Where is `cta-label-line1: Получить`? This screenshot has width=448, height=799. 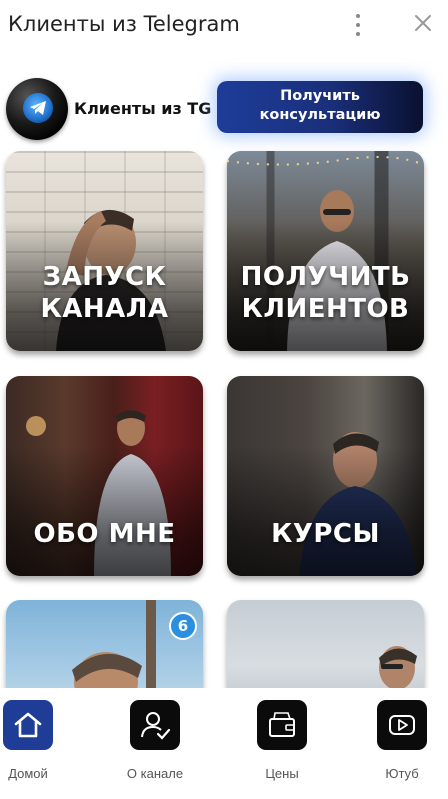 cta-label-line1: Получить is located at coordinates (320, 96).